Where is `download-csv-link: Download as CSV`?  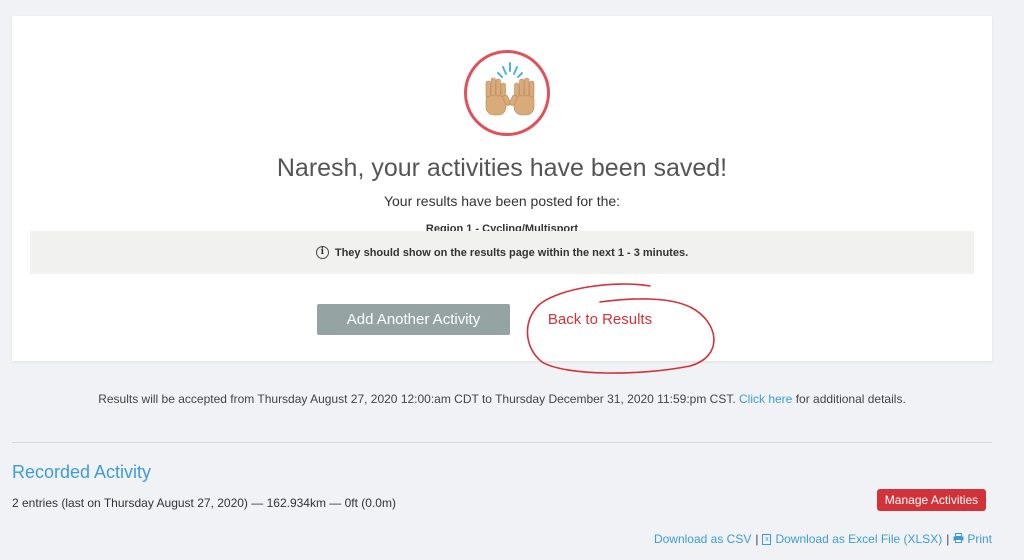 download-csv-link: Download as CSV is located at coordinates (702, 539).